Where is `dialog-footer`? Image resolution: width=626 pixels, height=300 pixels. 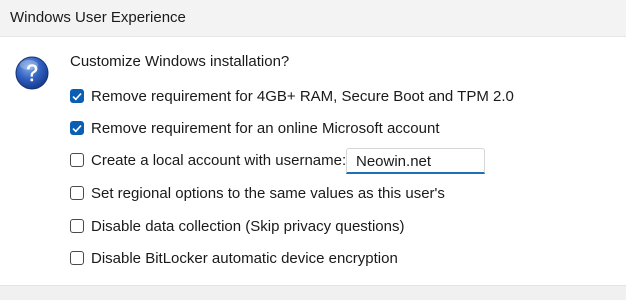
dialog-footer is located at coordinates (313, 292).